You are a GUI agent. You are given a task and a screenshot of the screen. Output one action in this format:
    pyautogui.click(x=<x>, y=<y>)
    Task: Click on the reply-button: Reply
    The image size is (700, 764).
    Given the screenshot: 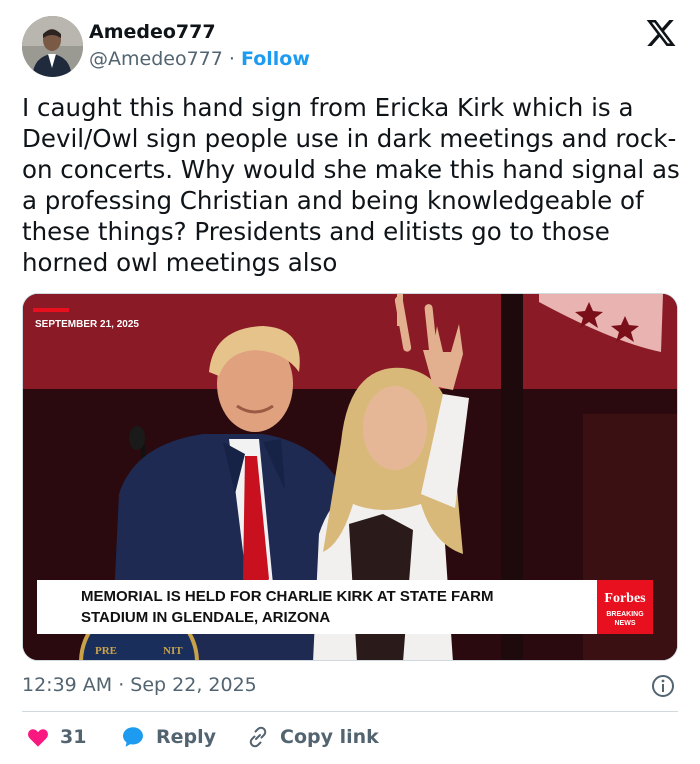 What is the action you would take?
    pyautogui.click(x=168, y=737)
    